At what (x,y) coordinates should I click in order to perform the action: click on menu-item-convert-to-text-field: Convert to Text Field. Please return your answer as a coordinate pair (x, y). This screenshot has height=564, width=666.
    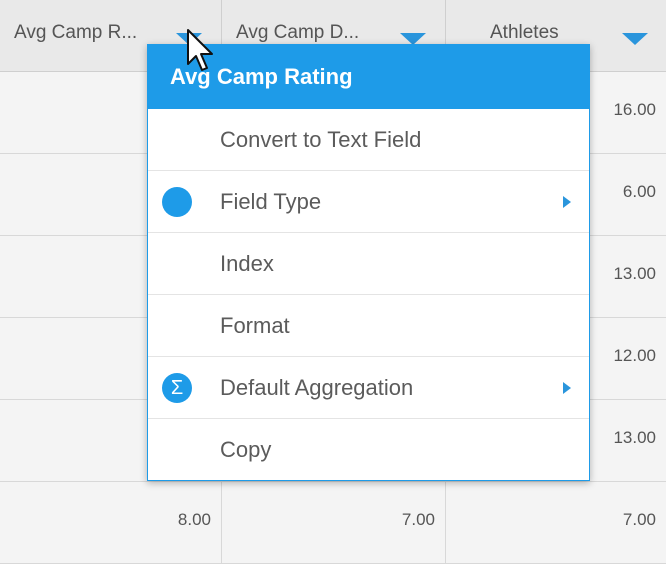
    Looking at the image, I should click on (368, 140).